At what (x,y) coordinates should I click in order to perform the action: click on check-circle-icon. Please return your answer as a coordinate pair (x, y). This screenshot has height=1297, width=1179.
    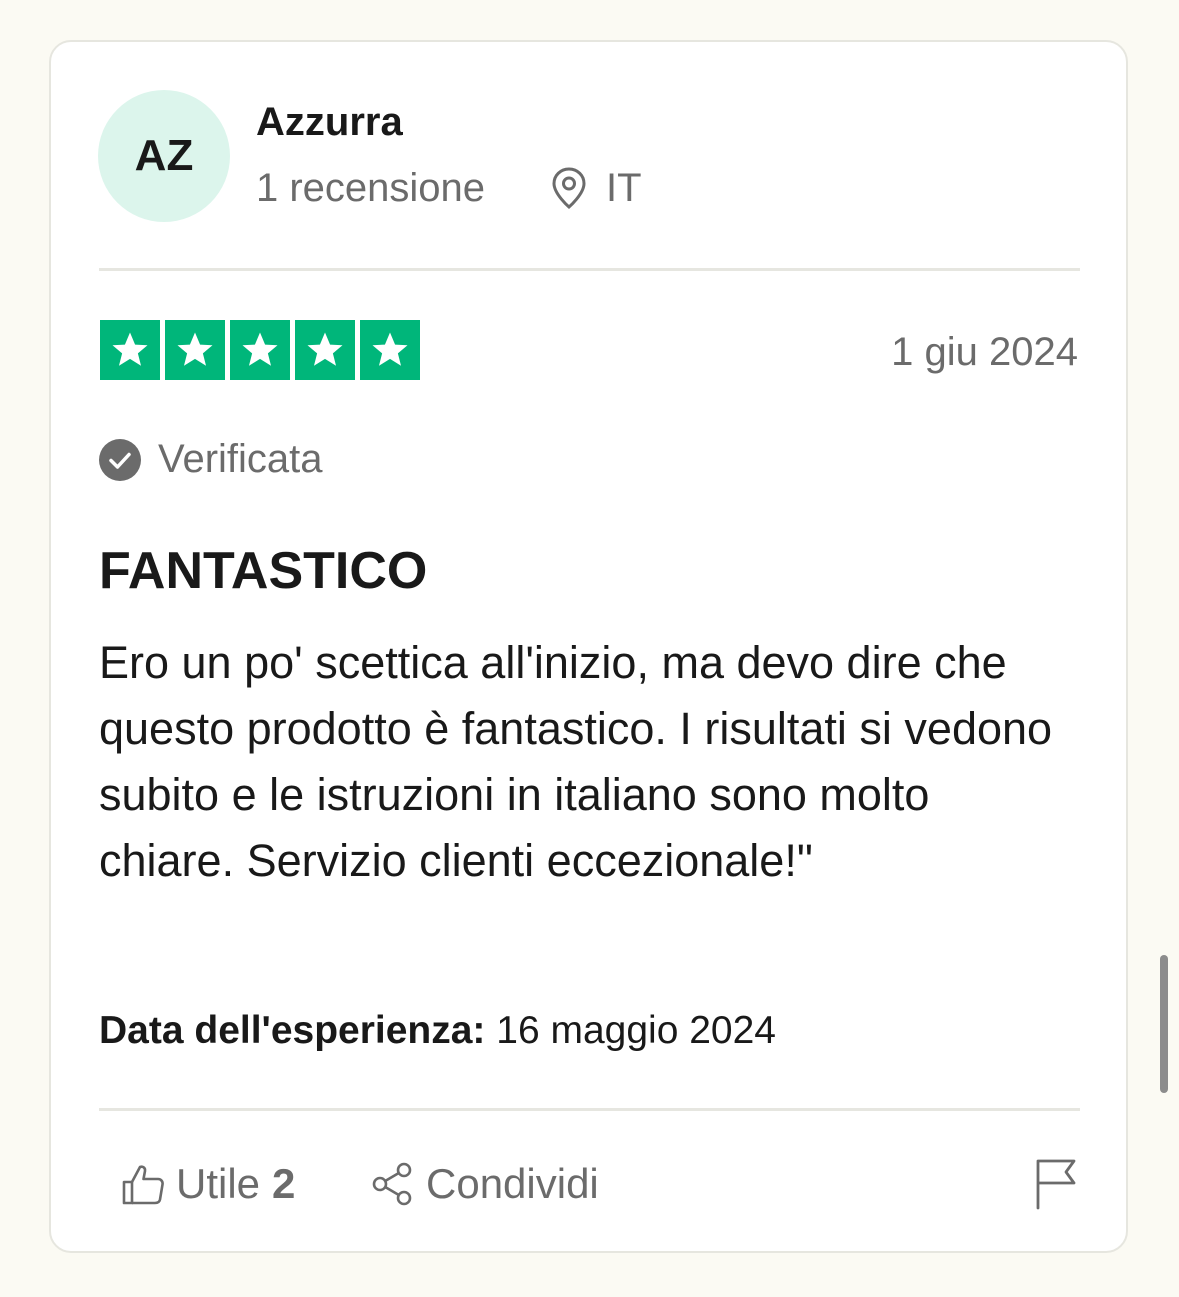
    Looking at the image, I should click on (120, 460).